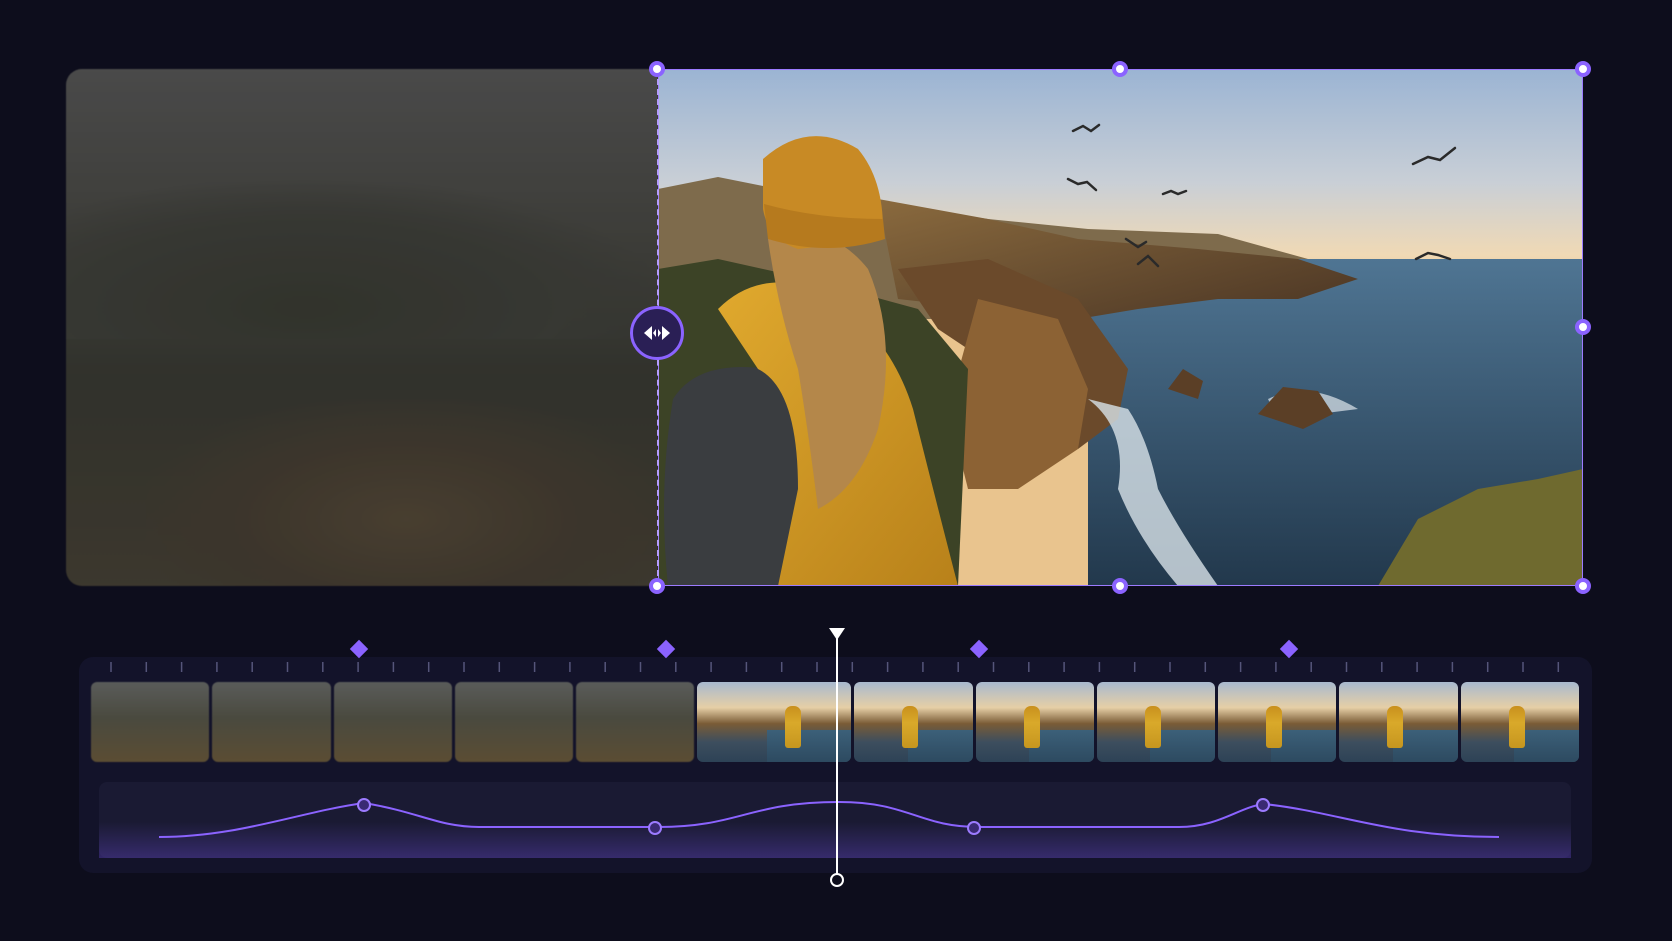 This screenshot has width=1672, height=941. I want to click on crop-handle-bottom-right, so click(1583, 586).